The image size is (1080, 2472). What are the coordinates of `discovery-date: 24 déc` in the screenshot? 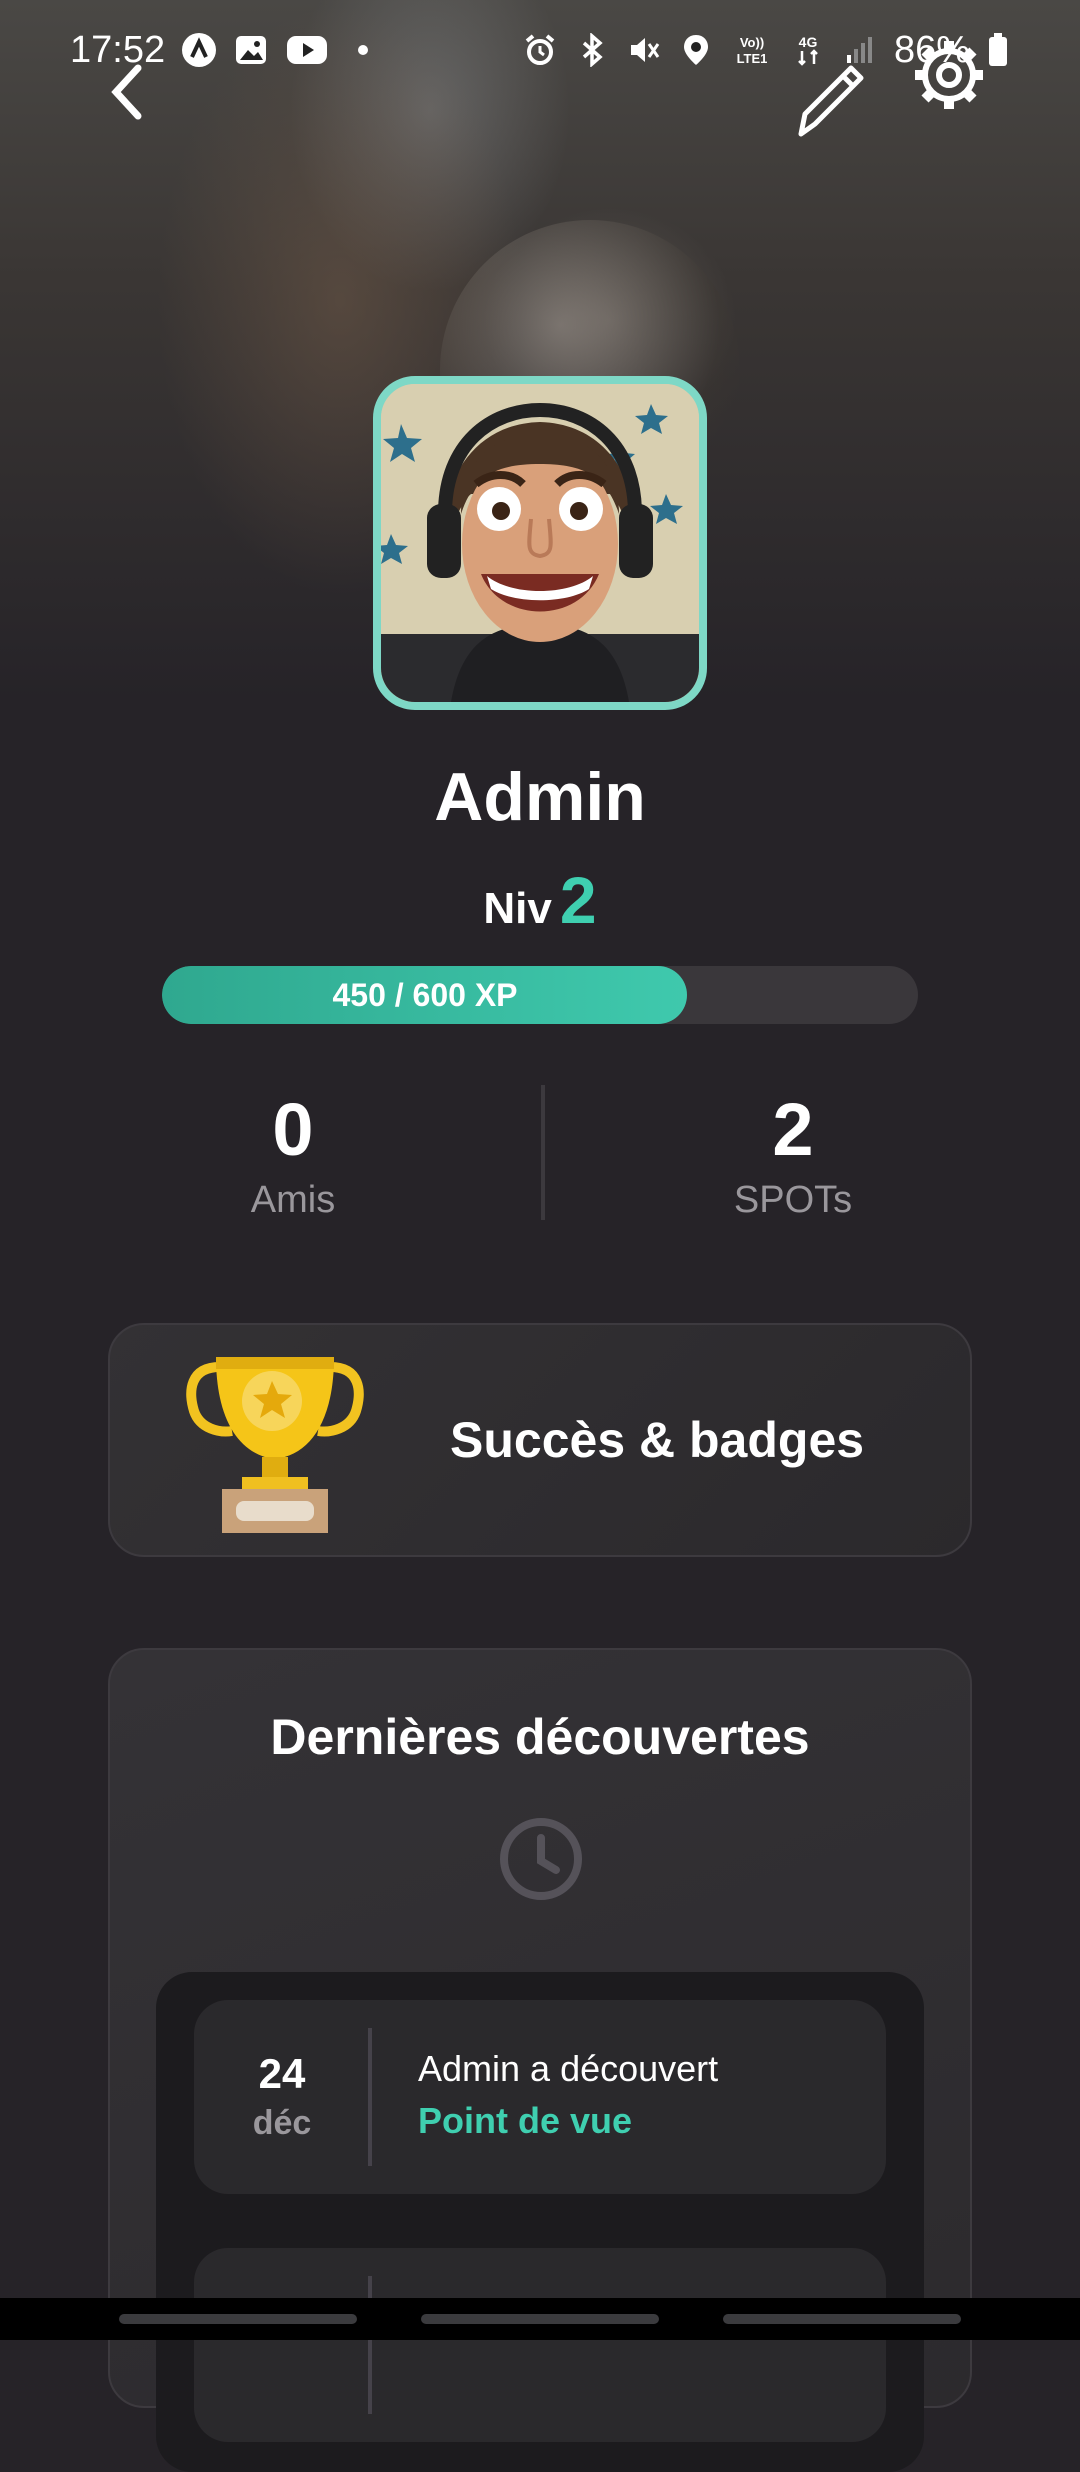 It's located at (282, 2097).